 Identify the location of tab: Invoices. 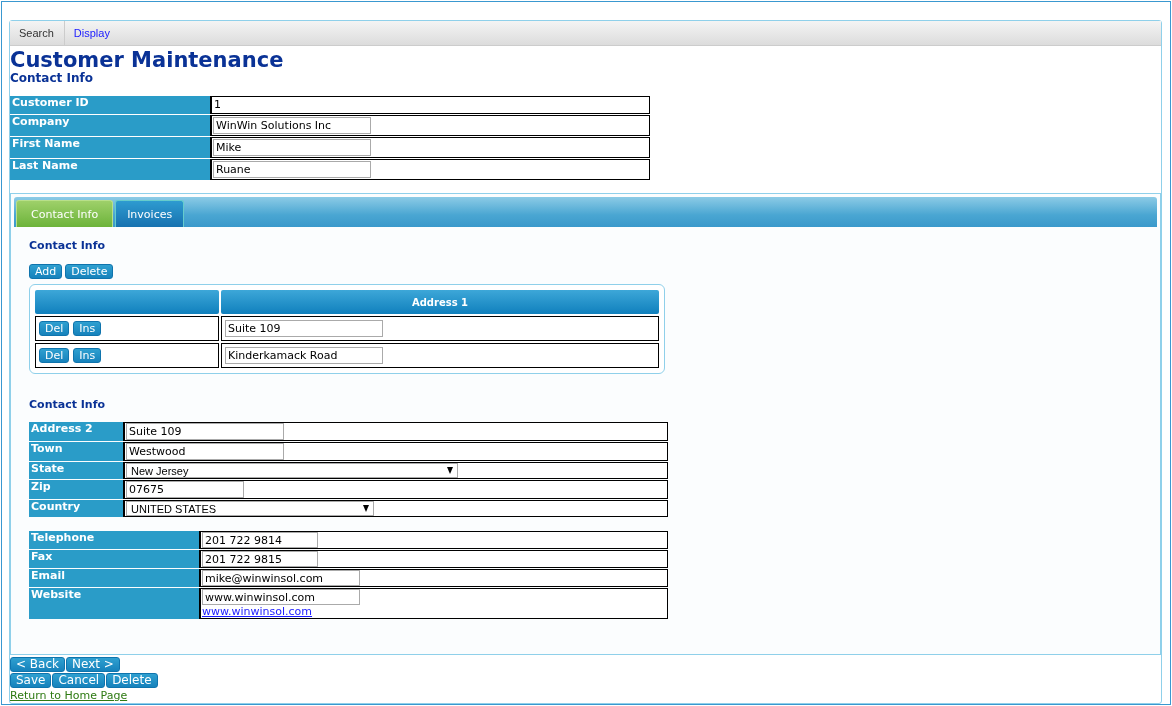
(150, 213).